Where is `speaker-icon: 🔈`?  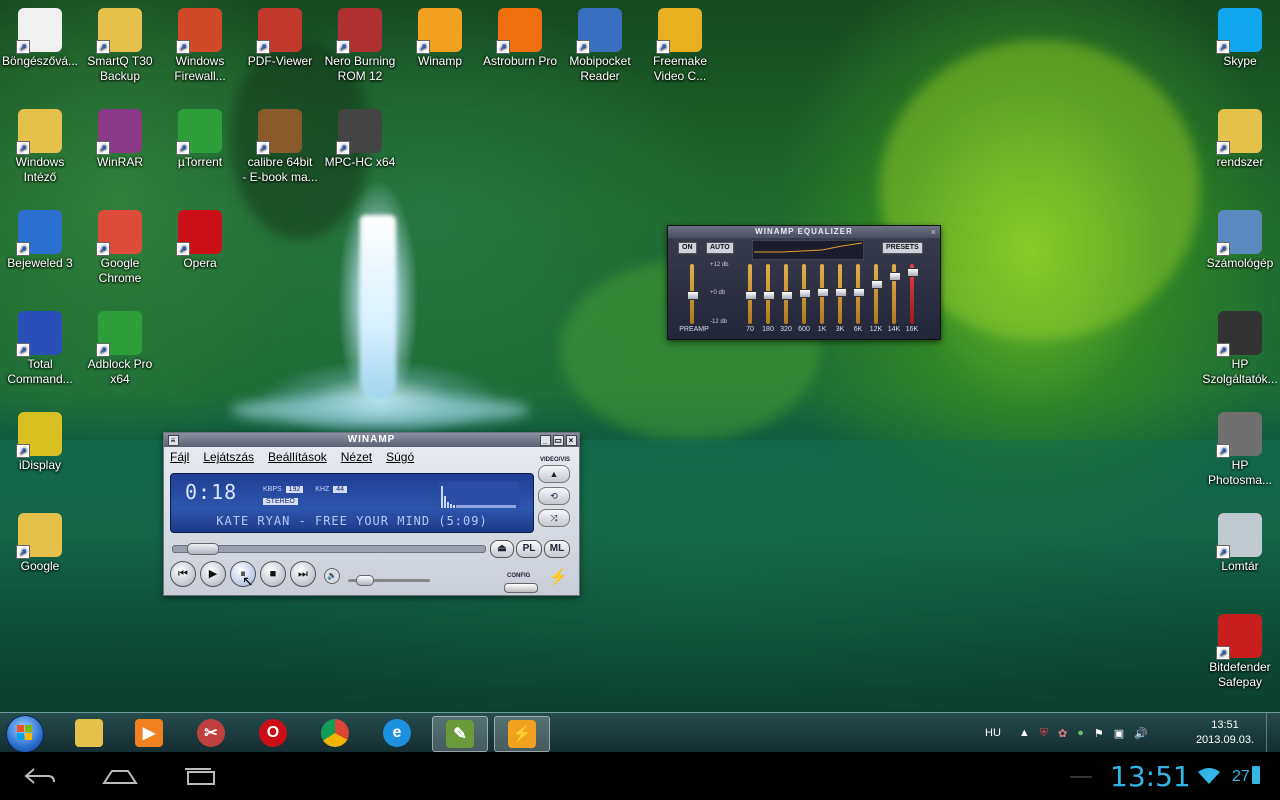
speaker-icon: 🔈 is located at coordinates (332, 576).